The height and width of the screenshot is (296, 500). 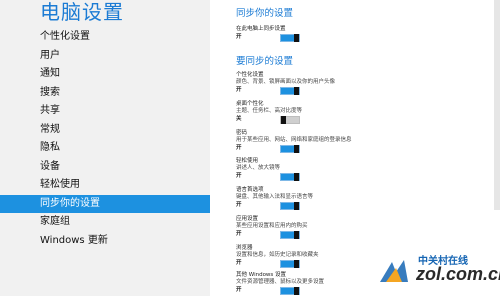 What do you see at coordinates (294, 140) in the screenshot?
I see `setting-description: 用于某些应用、网站、网络和家庭组的登录信息` at bounding box center [294, 140].